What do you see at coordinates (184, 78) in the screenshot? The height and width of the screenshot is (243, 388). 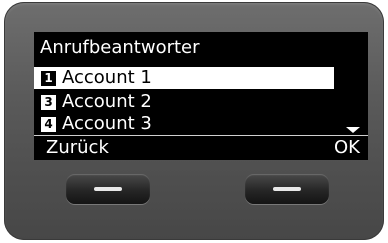 I see `list-item-account-1: 1 Account 1` at bounding box center [184, 78].